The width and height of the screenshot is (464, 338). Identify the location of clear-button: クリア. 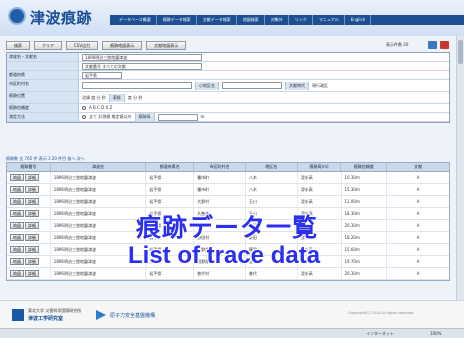
(48, 45).